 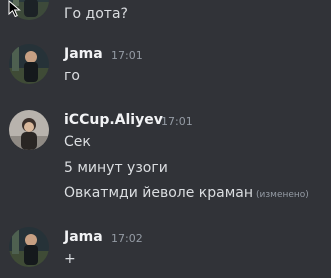 I want to click on message-text: Сек, so click(x=77, y=142).